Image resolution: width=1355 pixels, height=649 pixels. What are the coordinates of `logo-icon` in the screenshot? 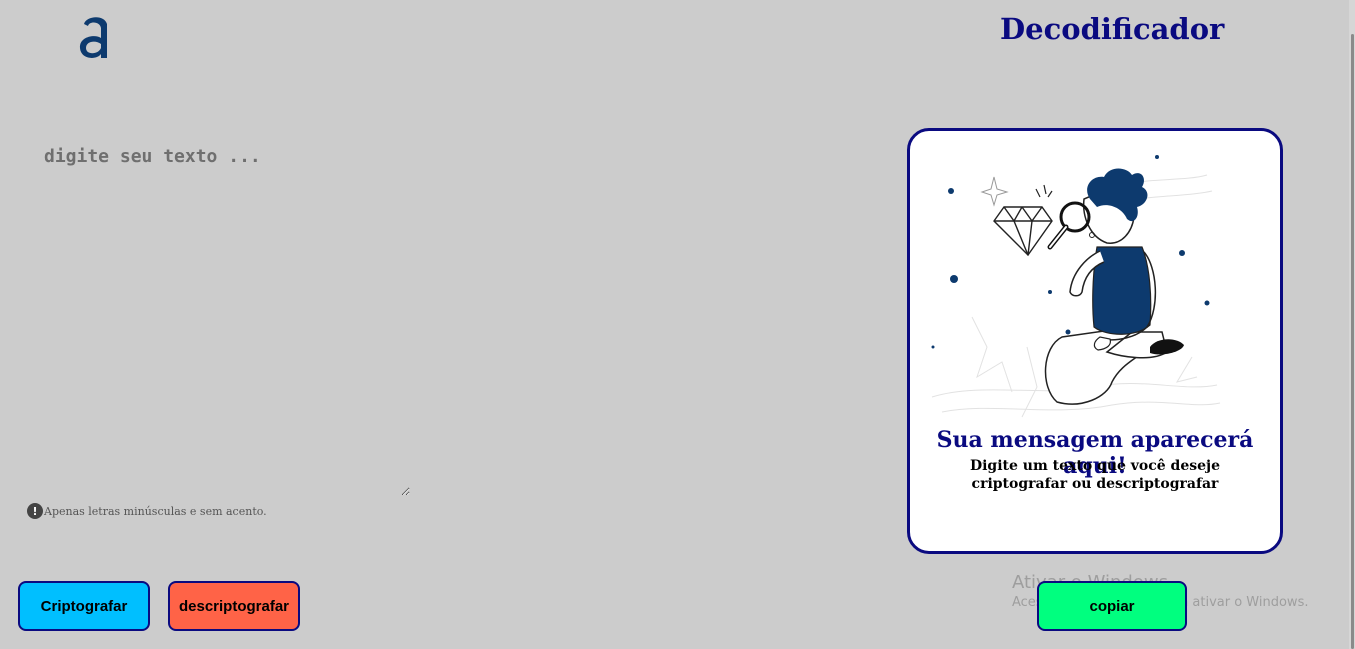 It's located at (93, 37).